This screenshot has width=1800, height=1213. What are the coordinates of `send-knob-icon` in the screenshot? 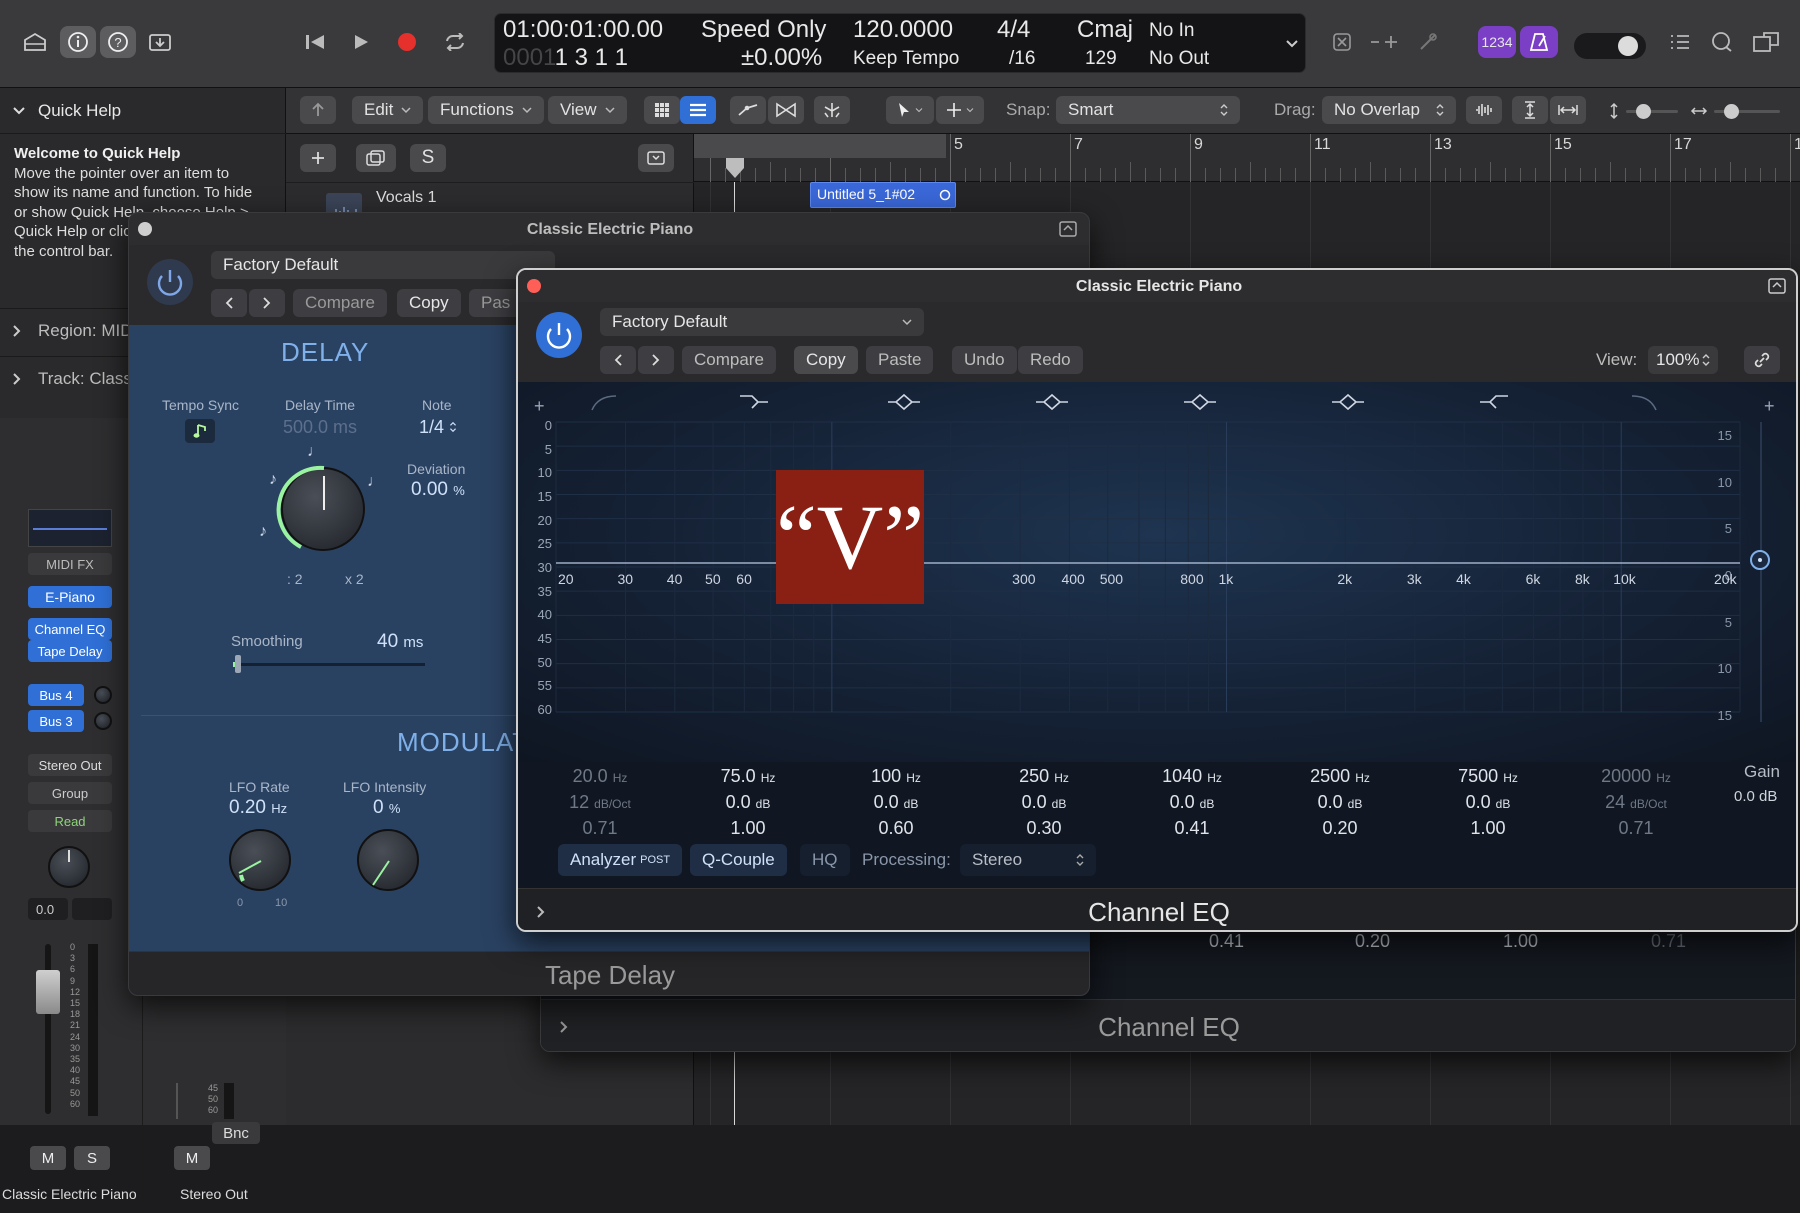 It's located at (103, 721).